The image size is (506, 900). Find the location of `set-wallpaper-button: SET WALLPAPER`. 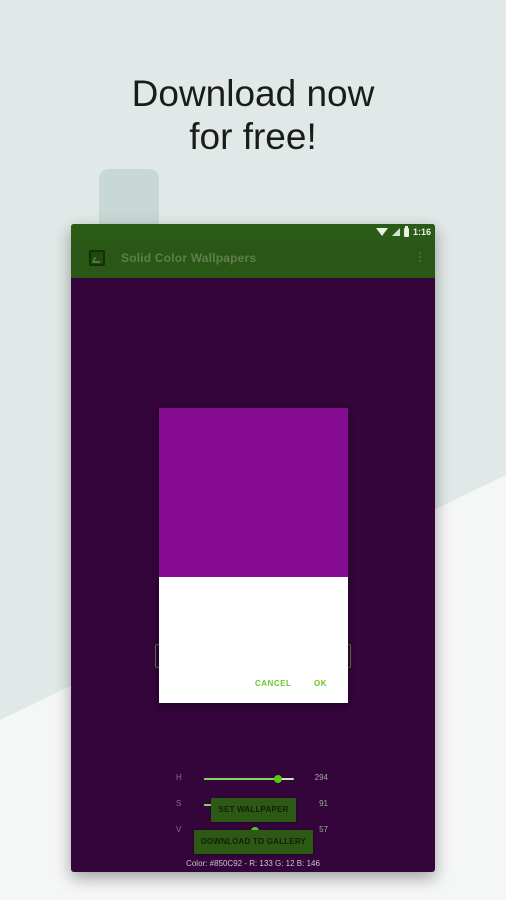

set-wallpaper-button: SET WALLPAPER is located at coordinates (253, 810).